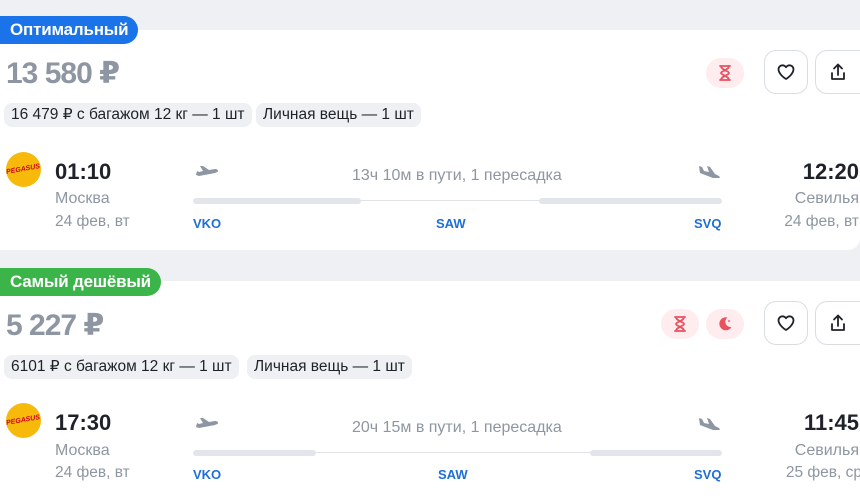 This screenshot has width=860, height=500. I want to click on trip-duration: 20ч 15м в пути, 1 пересадка, so click(457, 427).